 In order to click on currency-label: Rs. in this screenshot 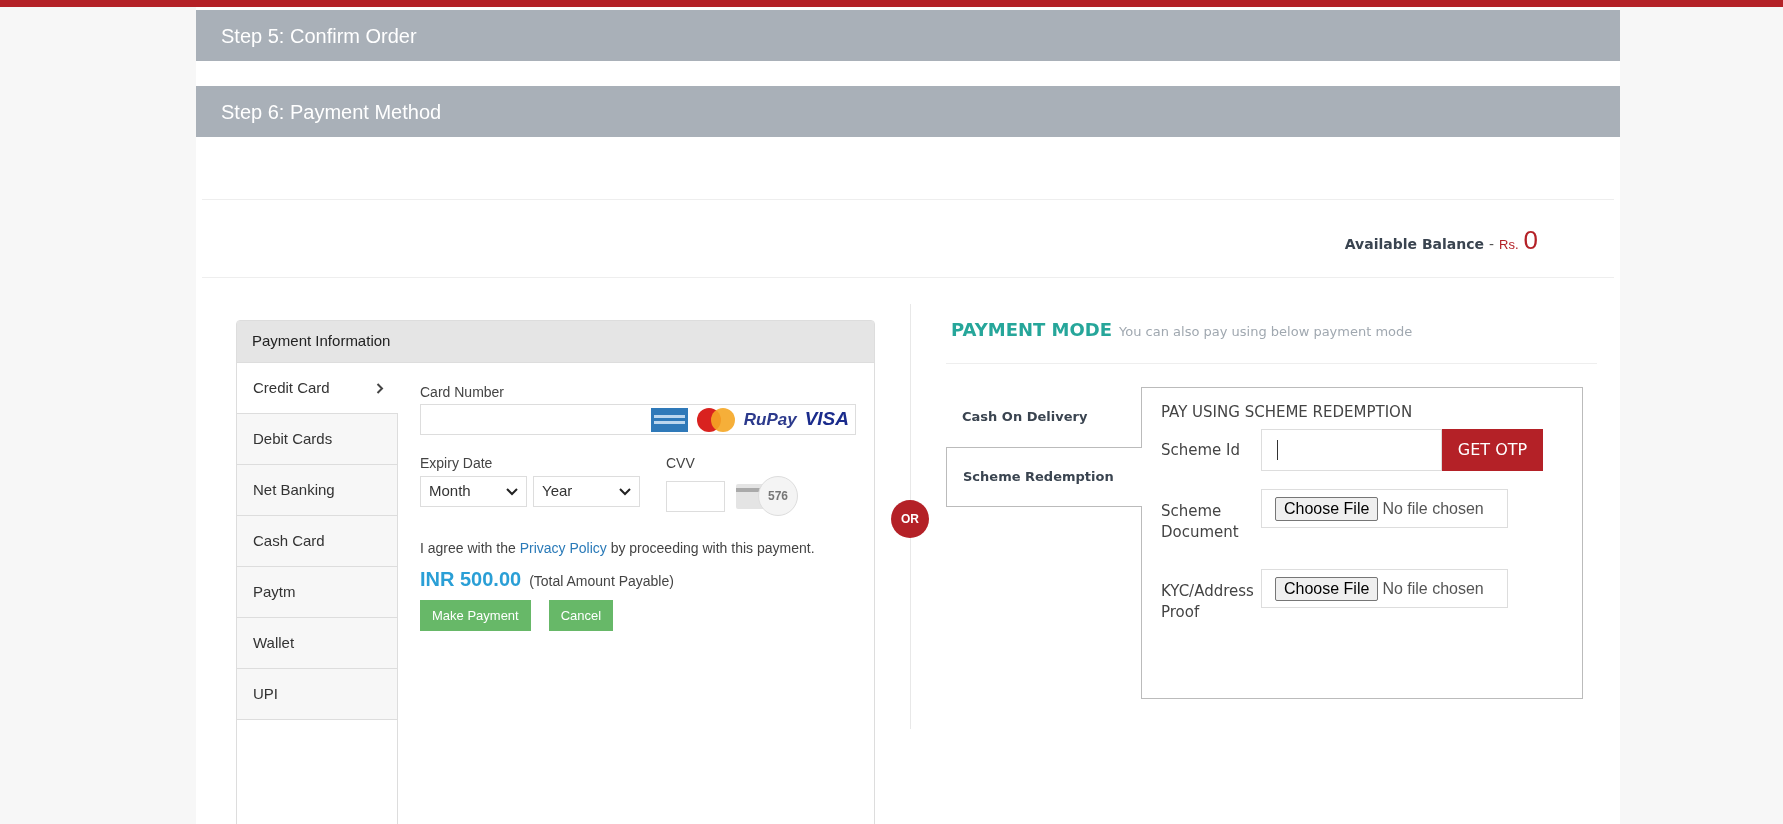, I will do `click(1509, 245)`.